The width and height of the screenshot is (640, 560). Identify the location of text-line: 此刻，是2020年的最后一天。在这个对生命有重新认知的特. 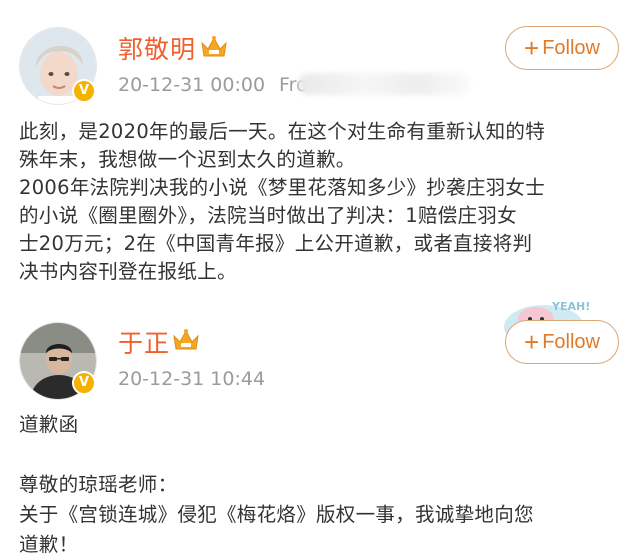
(282, 131).